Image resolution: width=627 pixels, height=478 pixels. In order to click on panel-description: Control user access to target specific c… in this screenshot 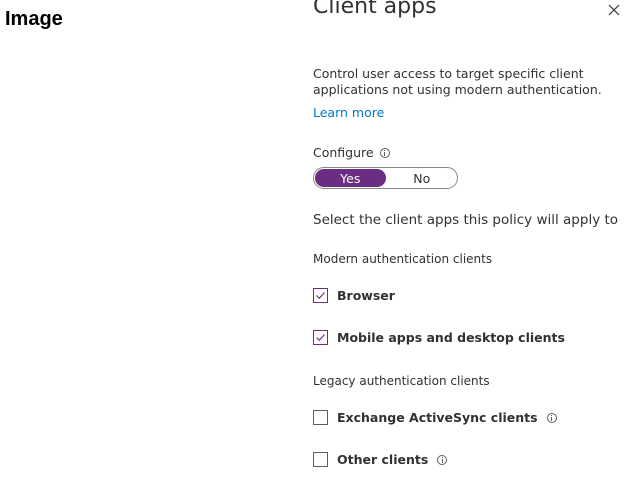, I will do `click(466, 82)`.